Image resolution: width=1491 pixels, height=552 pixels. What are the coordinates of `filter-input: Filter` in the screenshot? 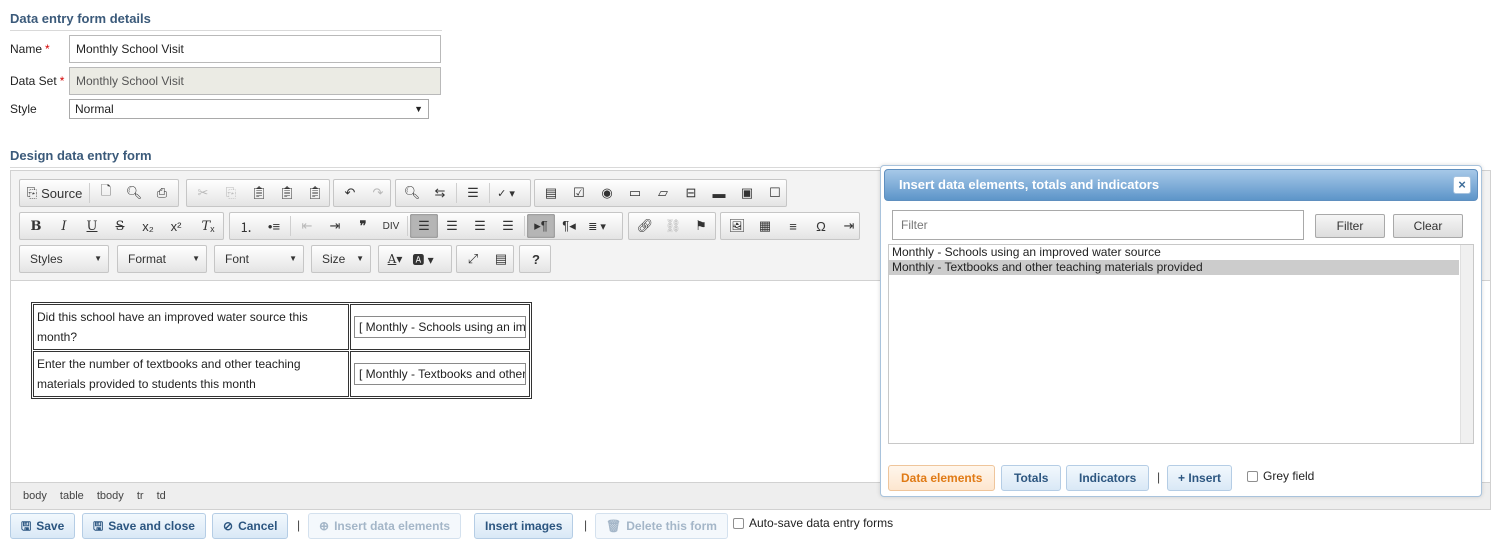 It's located at (1098, 225).